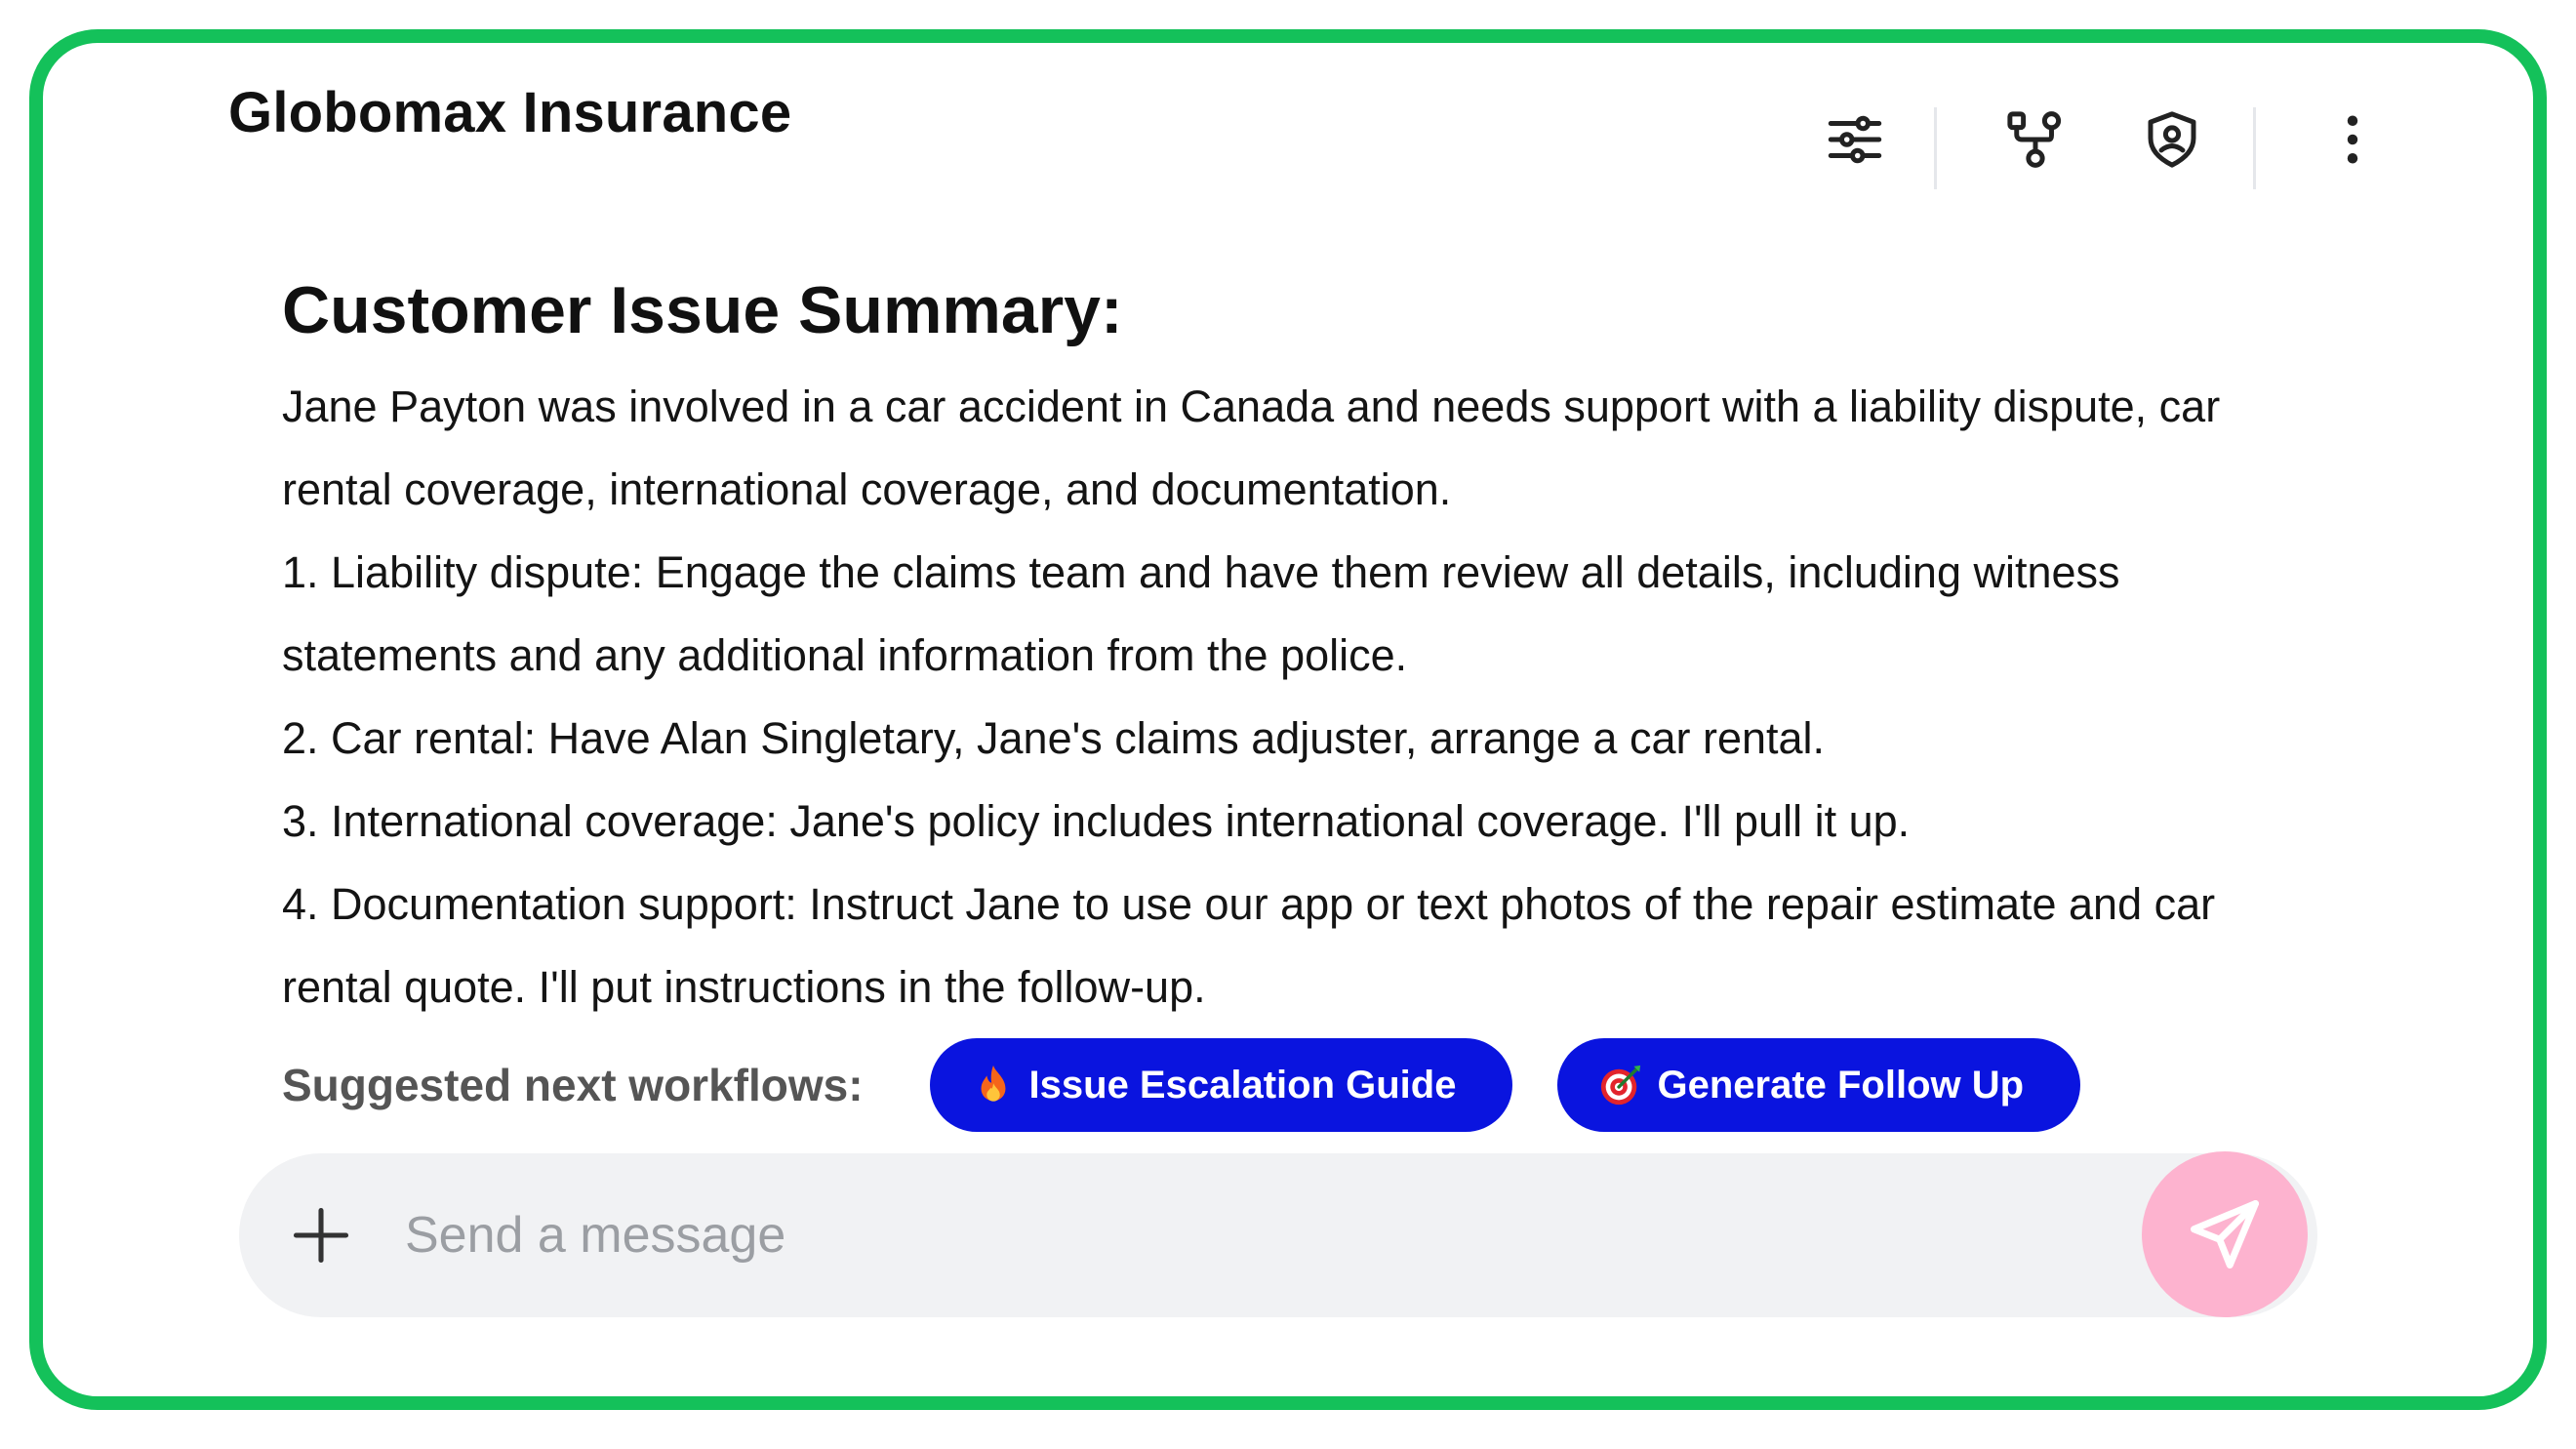 This screenshot has width=2576, height=1449. Describe the element at coordinates (2035, 139) in the screenshot. I see `workflow-icon` at that location.